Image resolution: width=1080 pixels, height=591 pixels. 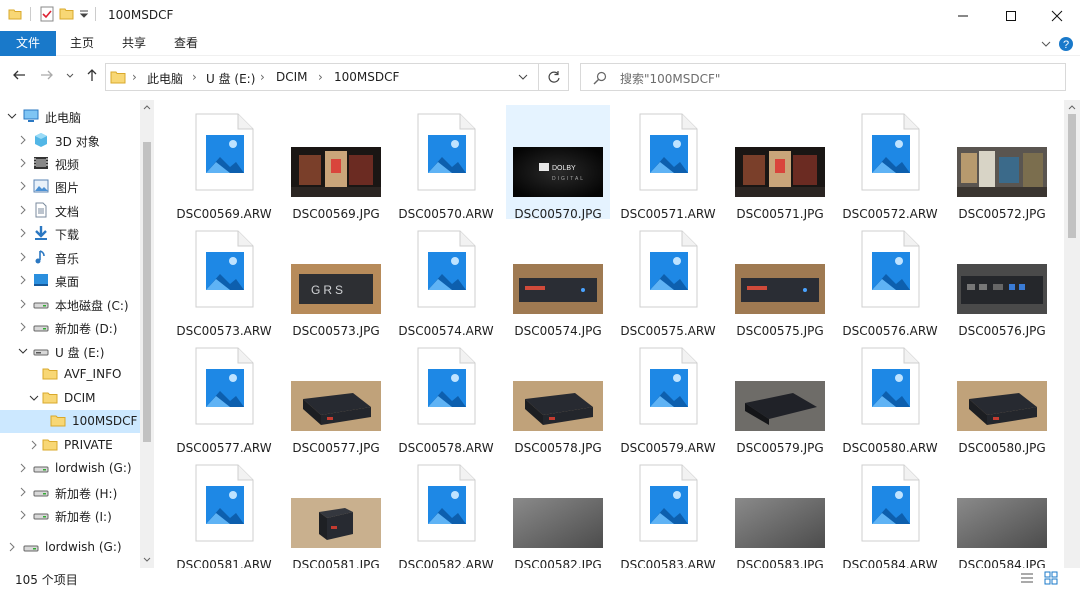 I want to click on file-item: DSC00578.ARW, so click(x=446, y=397).